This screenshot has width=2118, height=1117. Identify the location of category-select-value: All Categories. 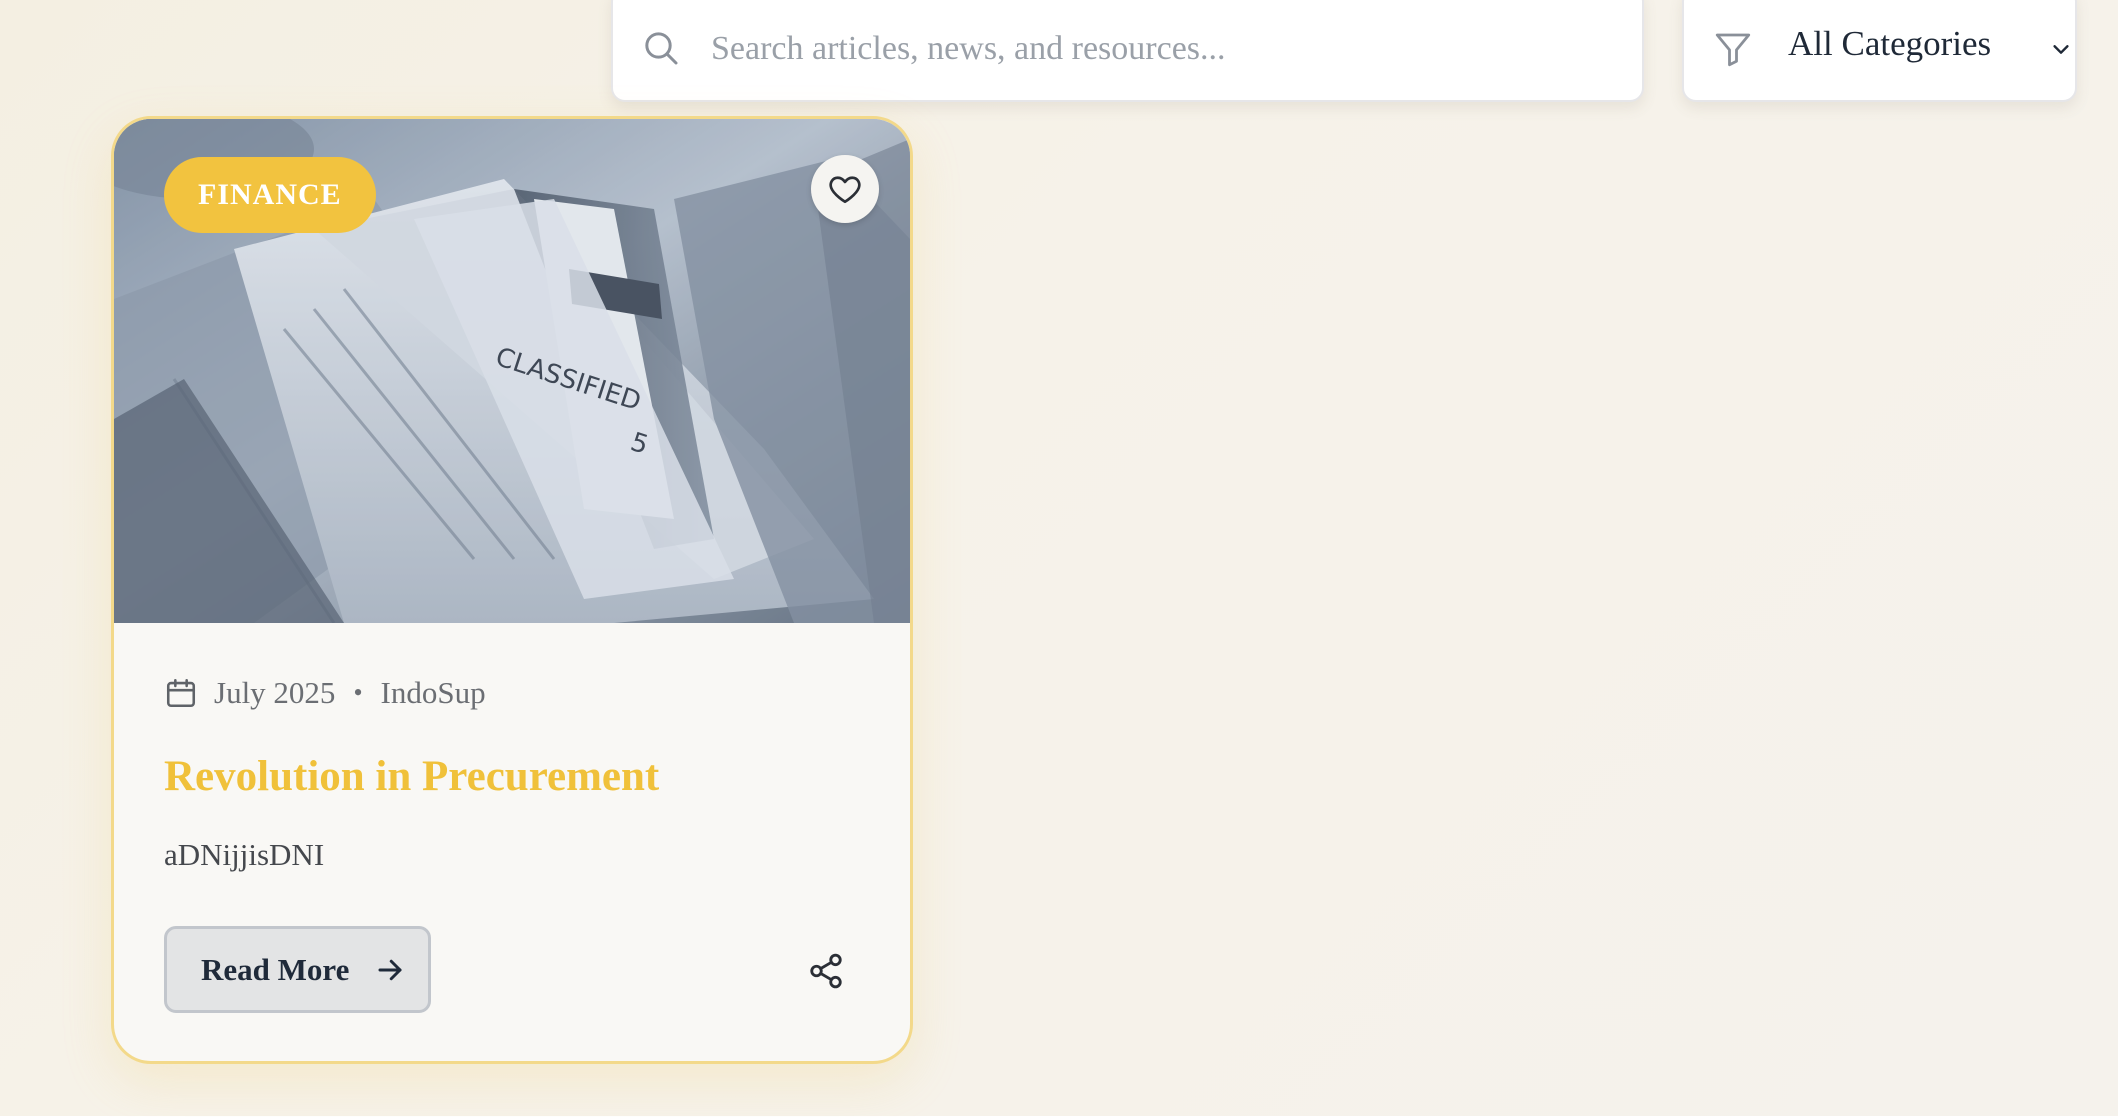
(1890, 43).